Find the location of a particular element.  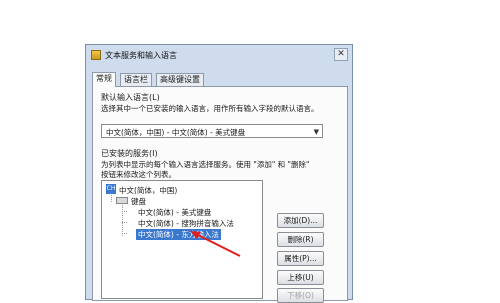

annotation-arrow-line is located at coordinates (218, 245).